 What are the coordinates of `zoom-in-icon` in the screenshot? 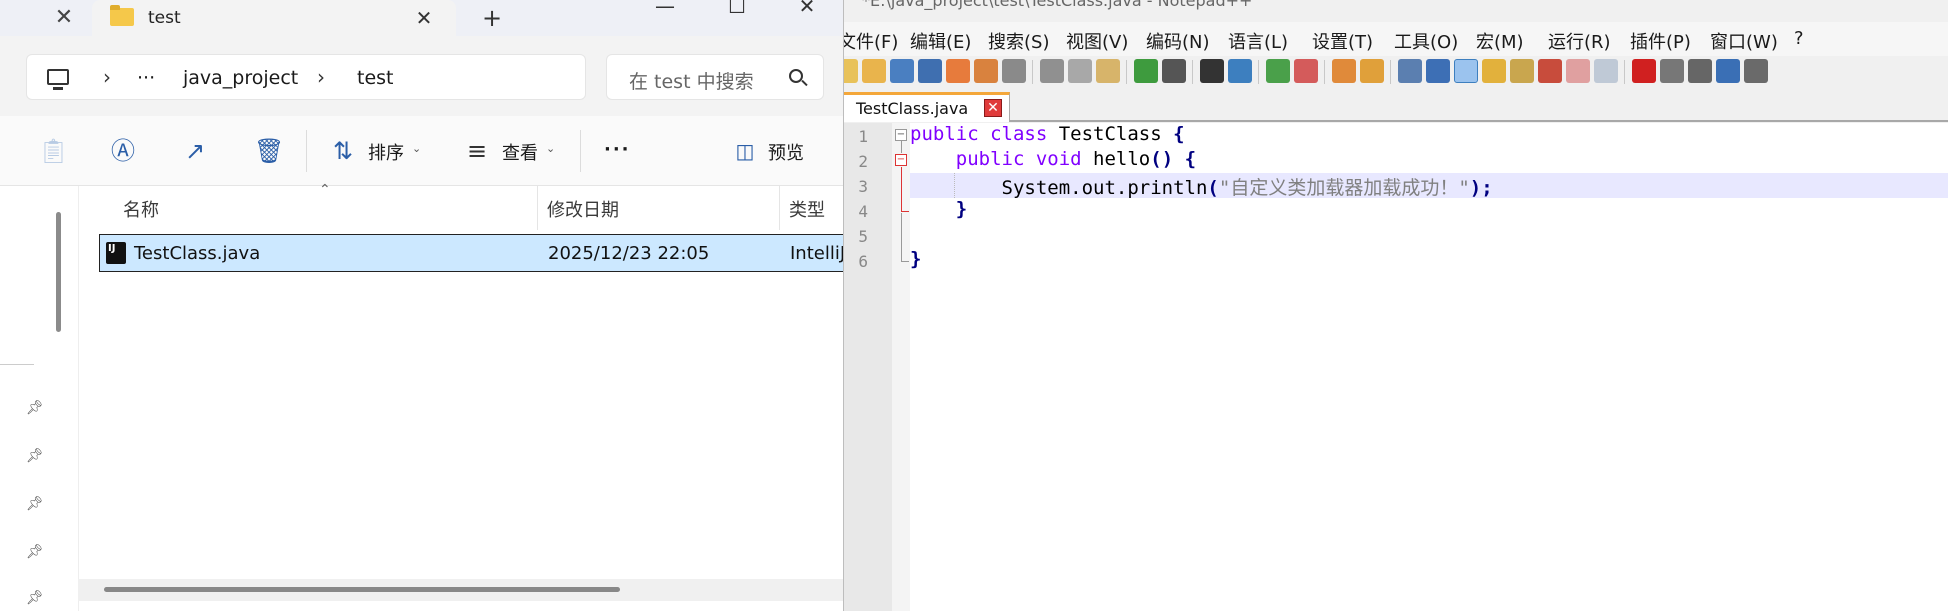 It's located at (1278, 71).